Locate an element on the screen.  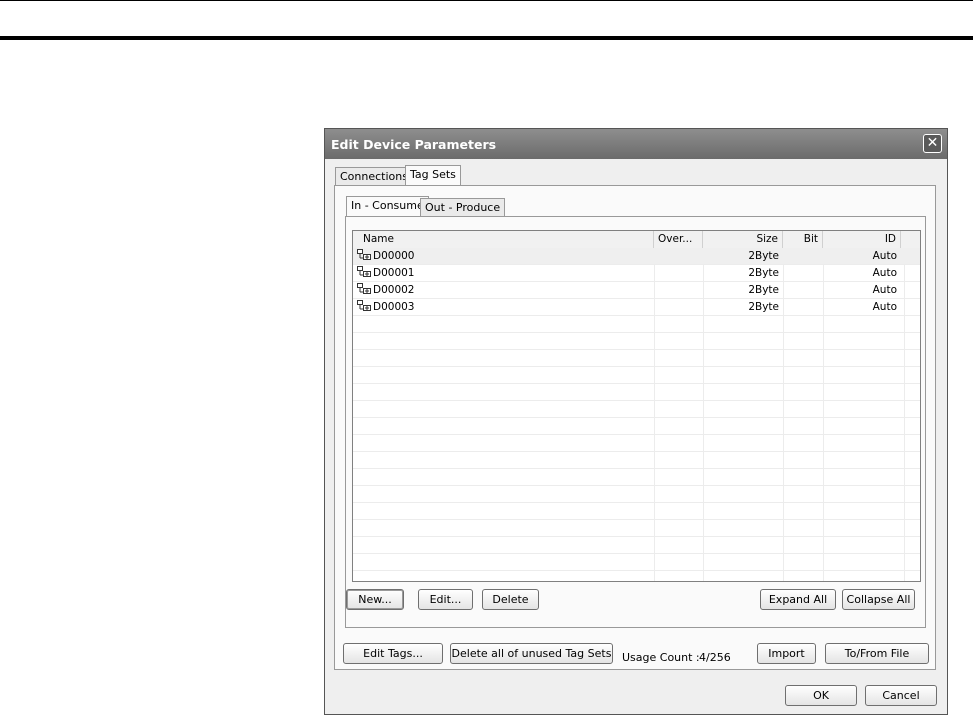
delete-unused-tag-sets-button: Delete all of unused Tag Sets is located at coordinates (531, 653).